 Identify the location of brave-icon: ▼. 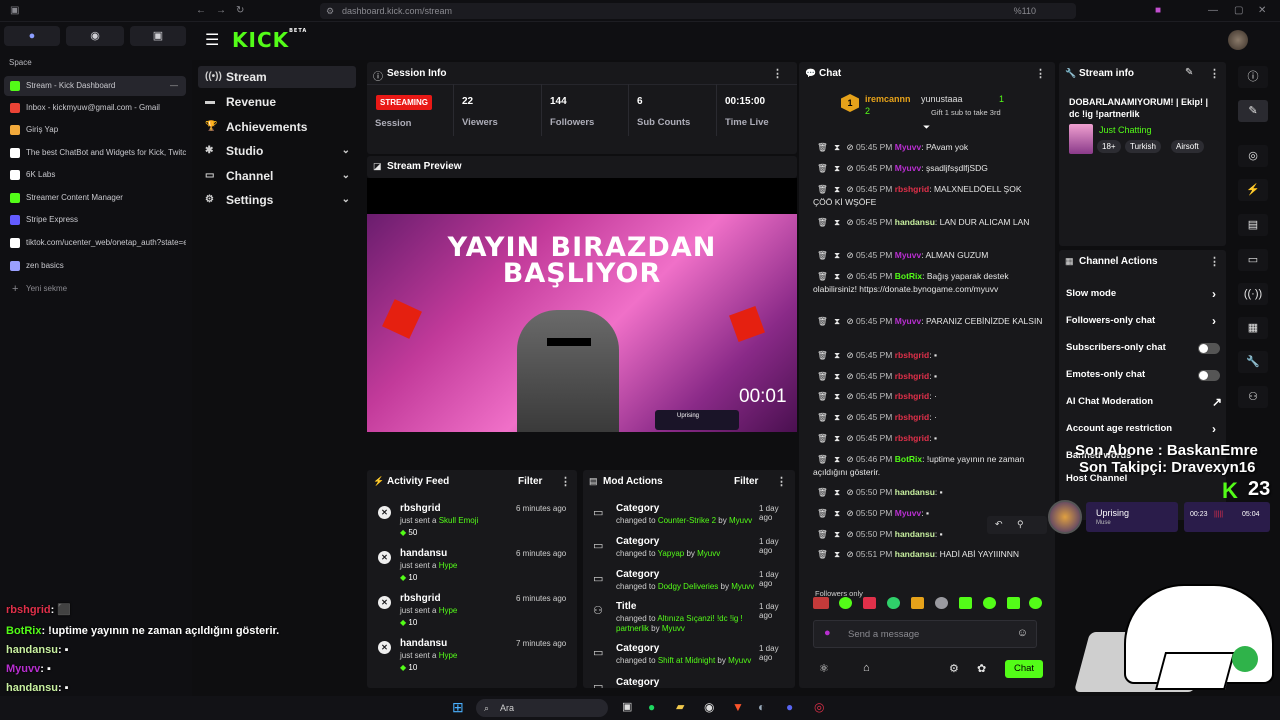
(738, 707).